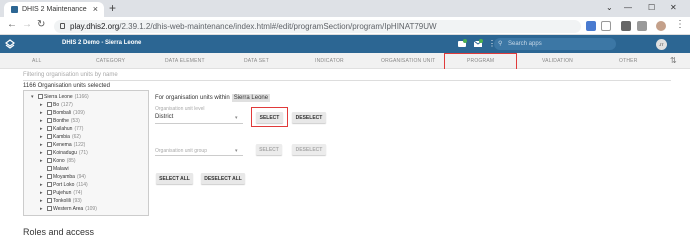  Describe the element at coordinates (199, 155) in the screenshot. I see `group-underline` at that location.